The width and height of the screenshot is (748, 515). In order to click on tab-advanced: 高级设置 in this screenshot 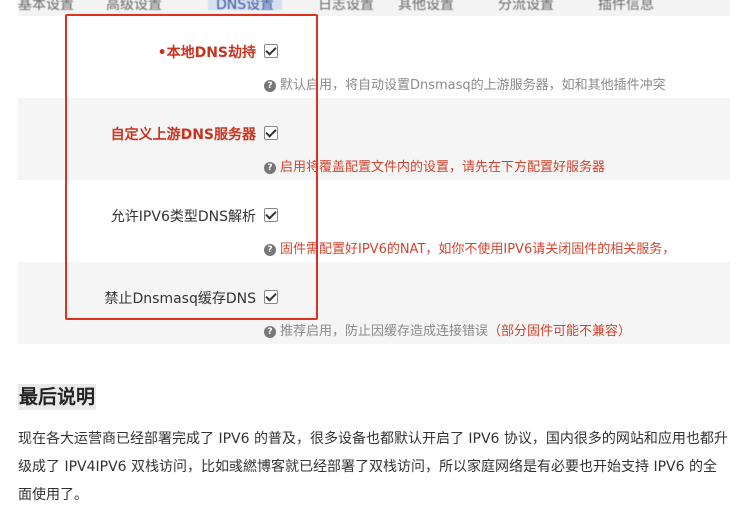, I will do `click(134, 6)`.